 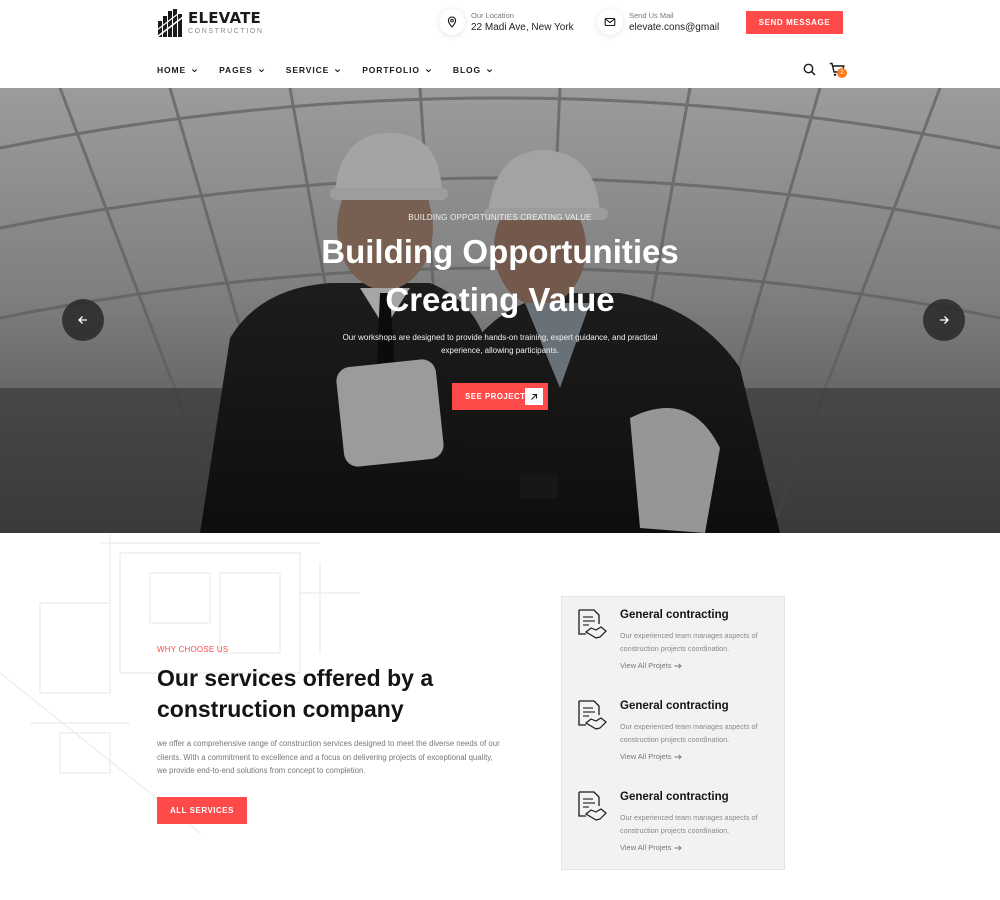 What do you see at coordinates (193, 649) in the screenshot?
I see `section-eyebrow: WHY CHOOSE US` at bounding box center [193, 649].